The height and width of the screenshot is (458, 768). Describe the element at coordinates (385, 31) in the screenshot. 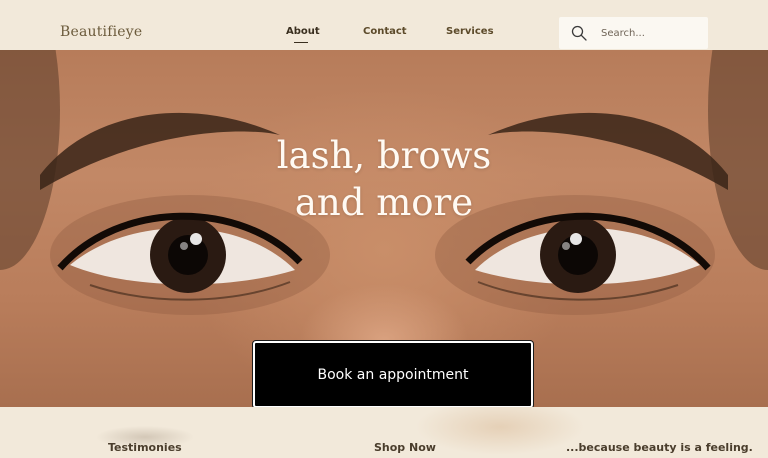

I see `nav-link-contact: Contact` at that location.